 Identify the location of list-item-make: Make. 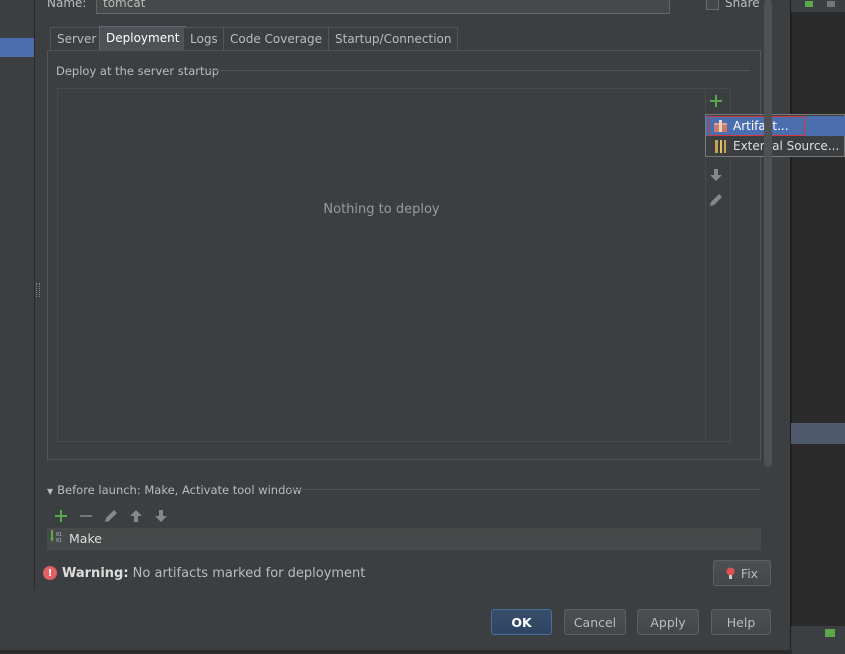
(85, 538).